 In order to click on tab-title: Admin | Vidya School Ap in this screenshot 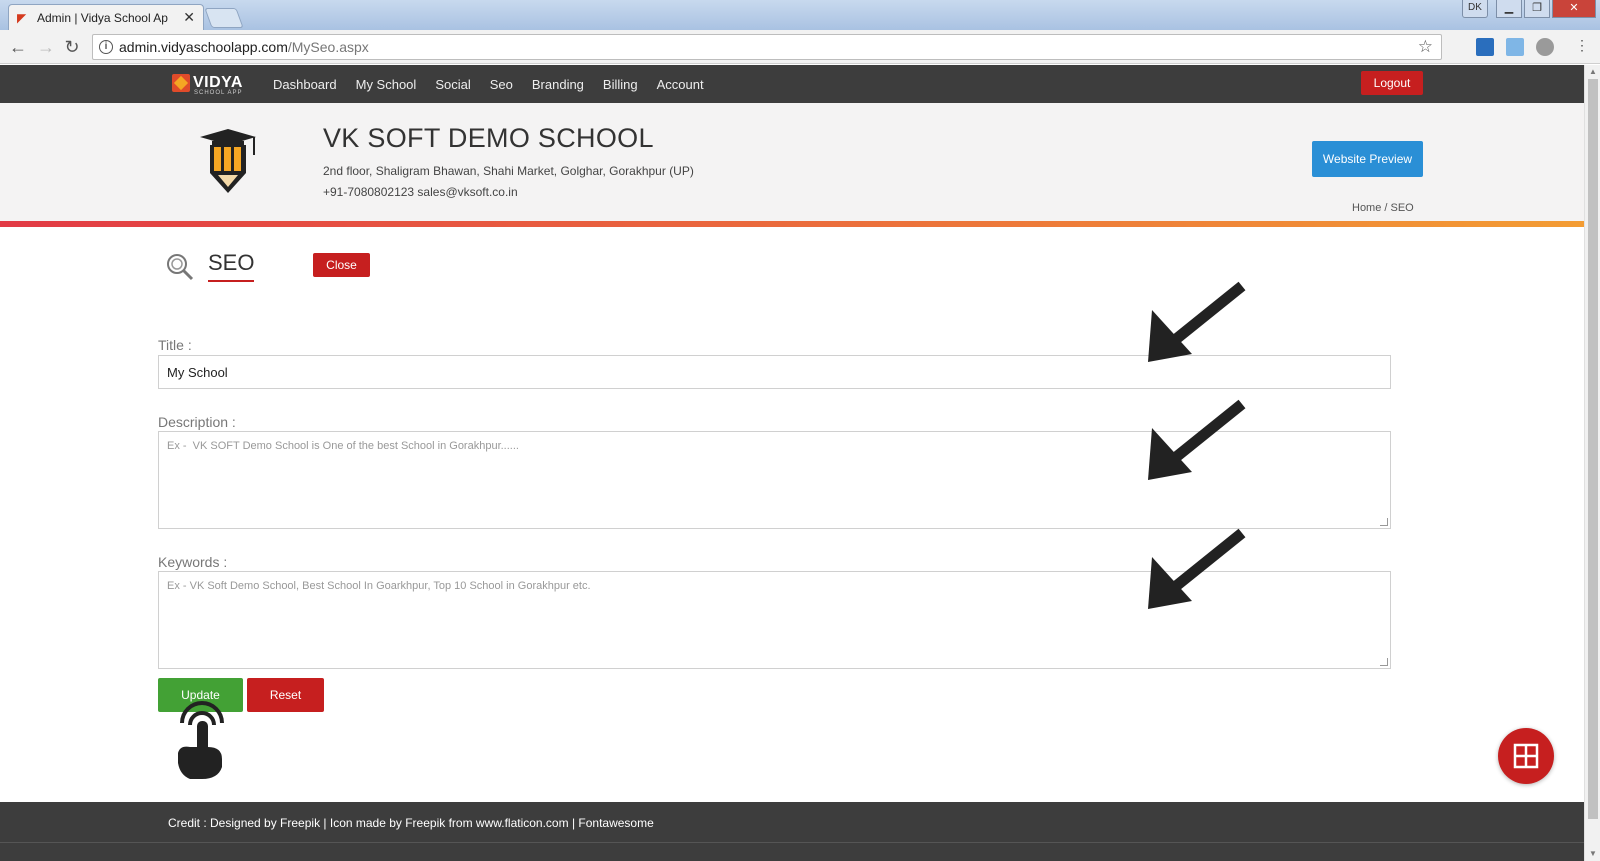, I will do `click(102, 17)`.